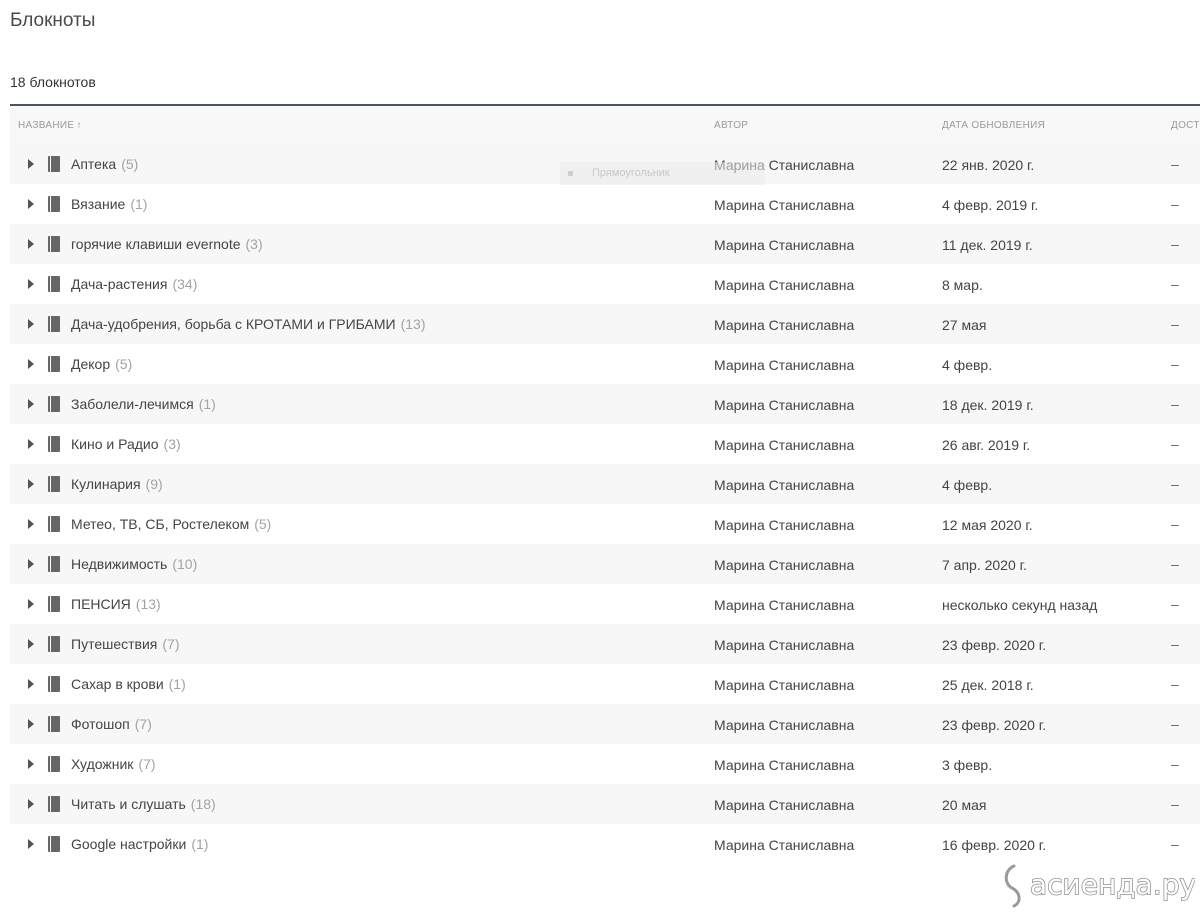 This screenshot has width=1200, height=914. What do you see at coordinates (125, 644) in the screenshot?
I see `notebook-title: Путешествия (7)` at bounding box center [125, 644].